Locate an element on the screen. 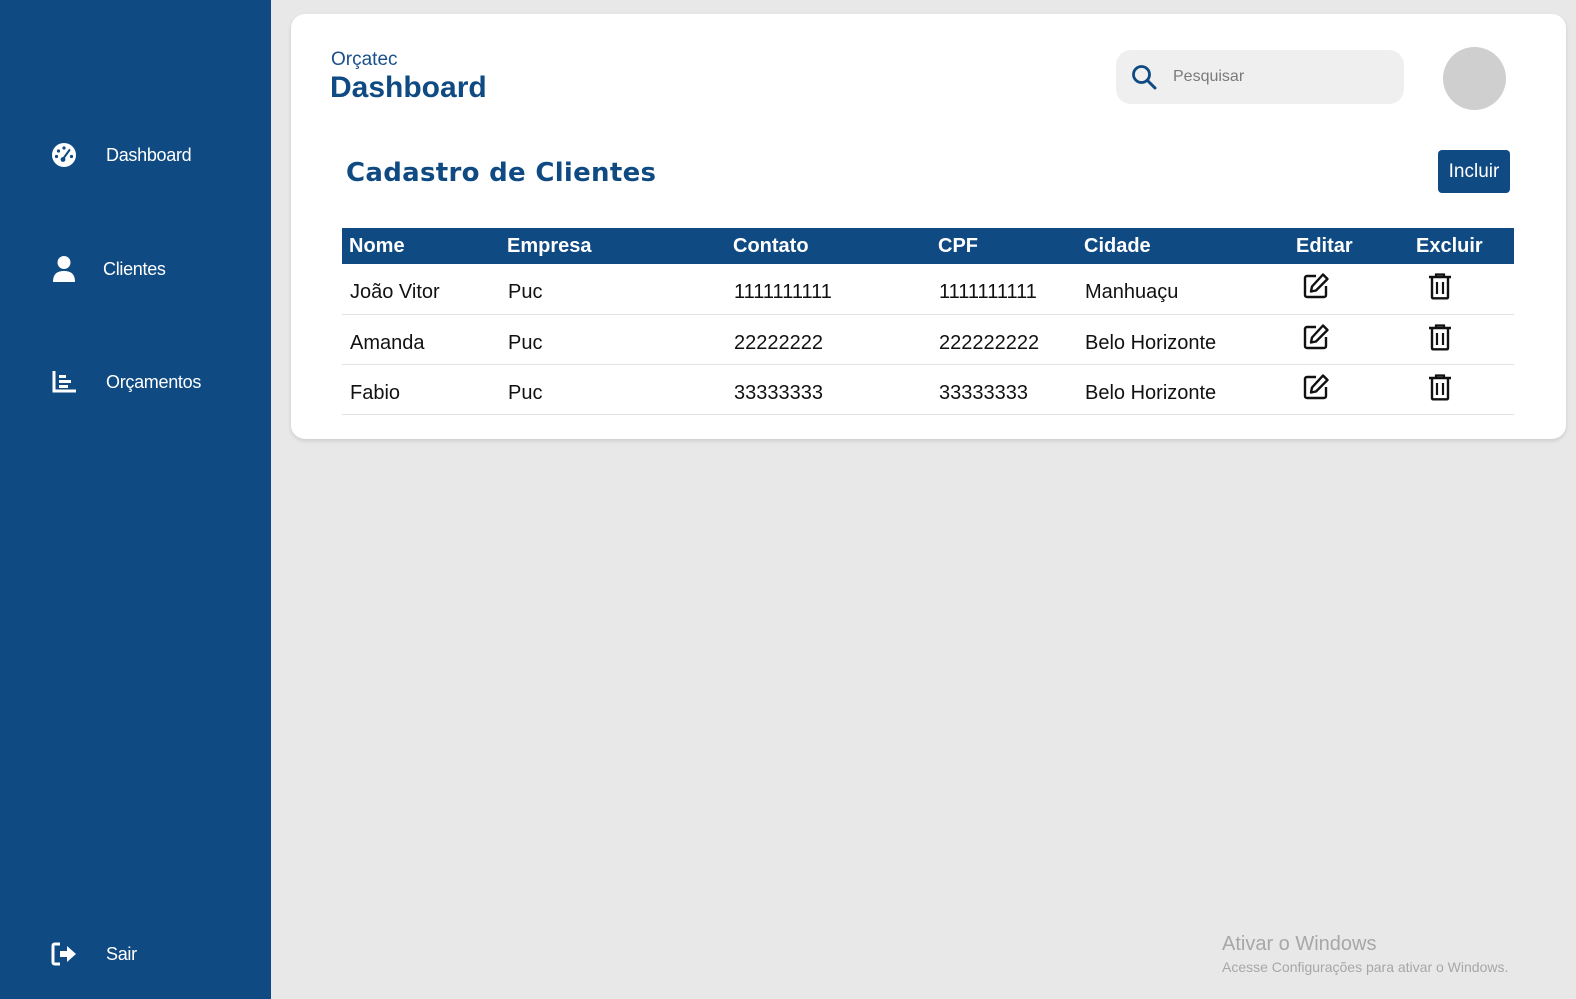  avatar is located at coordinates (1474, 78).